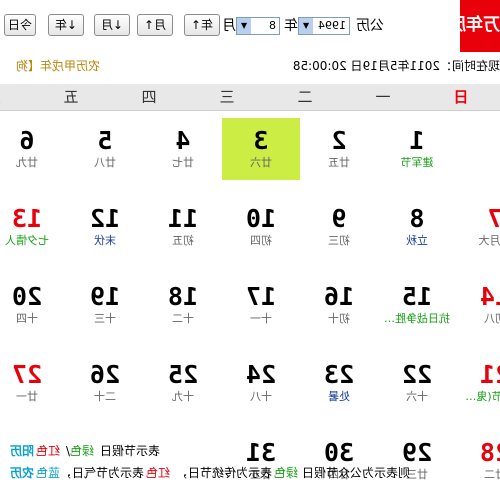 The width and height of the screenshot is (500, 500). I want to click on year-select: 1994 ▼, so click(324, 26).